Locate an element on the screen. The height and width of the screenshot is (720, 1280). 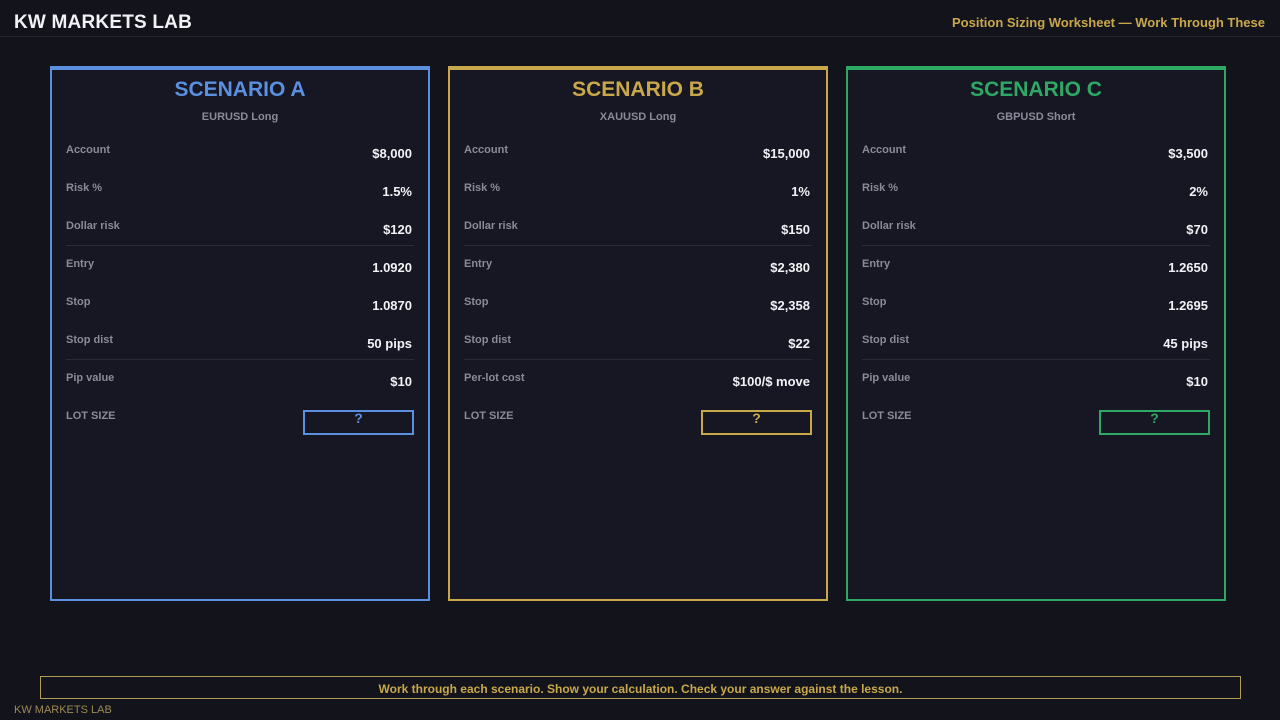
row-value: $22 is located at coordinates (799, 343).